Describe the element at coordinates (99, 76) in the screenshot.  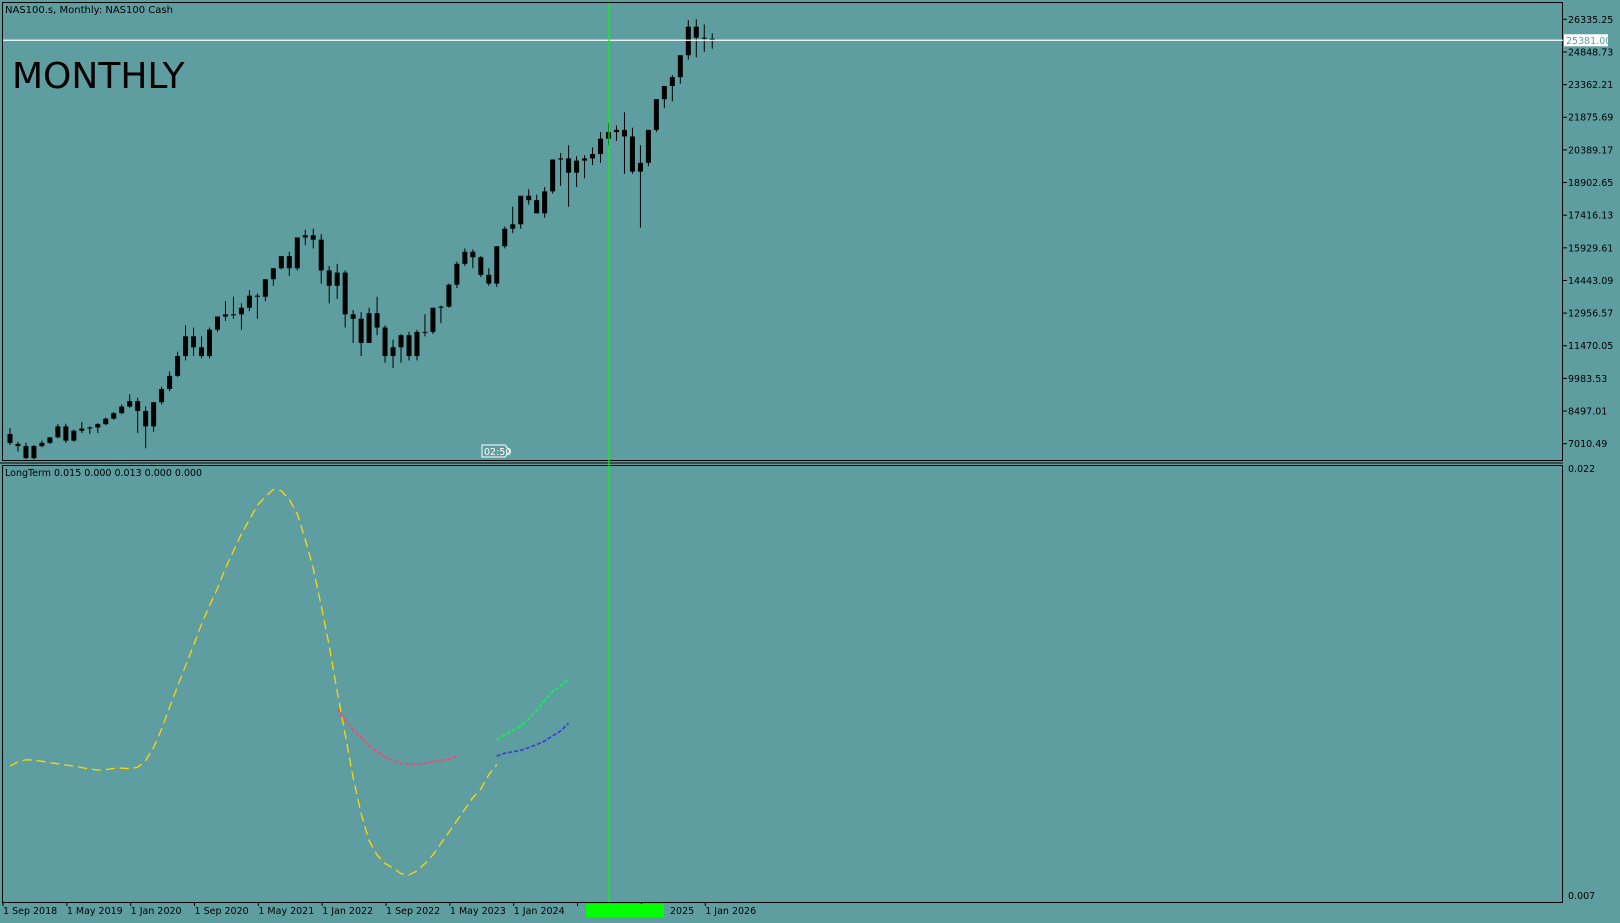
I see `timeframe-watermark: MONTHLY` at that location.